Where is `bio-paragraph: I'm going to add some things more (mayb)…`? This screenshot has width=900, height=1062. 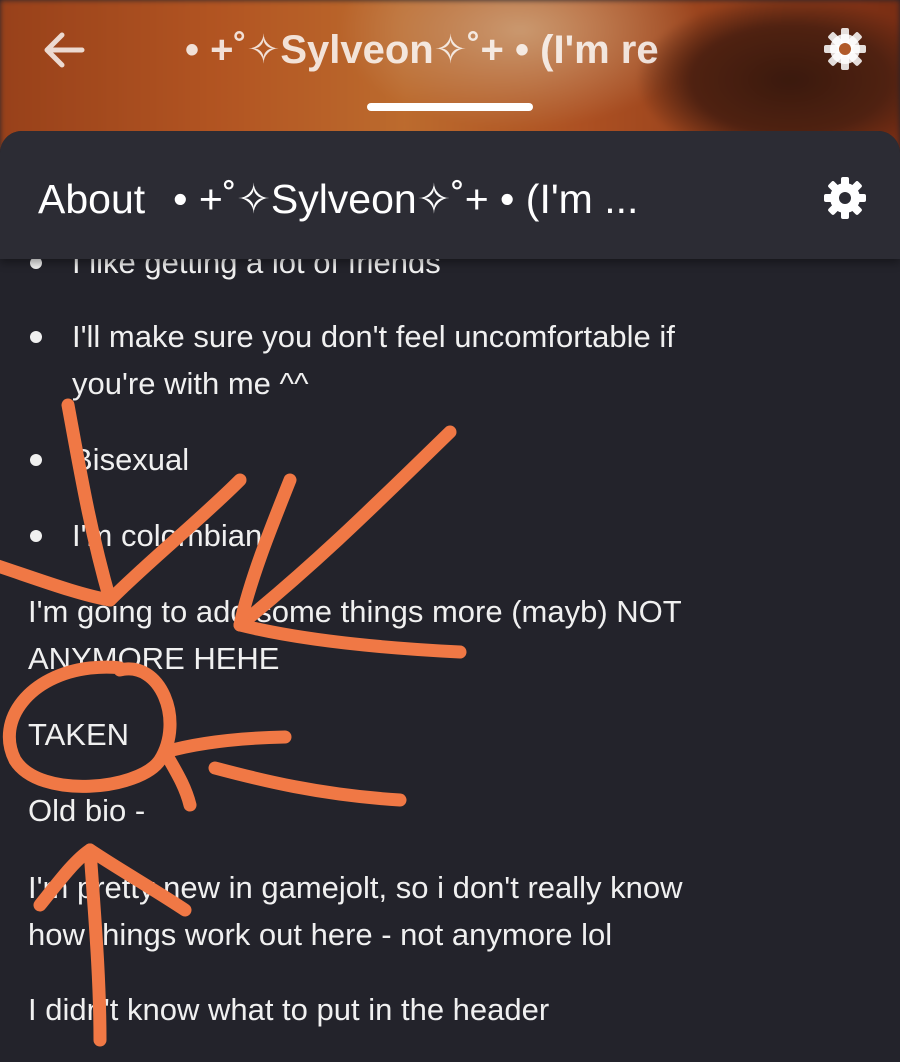
bio-paragraph: I'm going to add some things more (mayb)… is located at coordinates (355, 635).